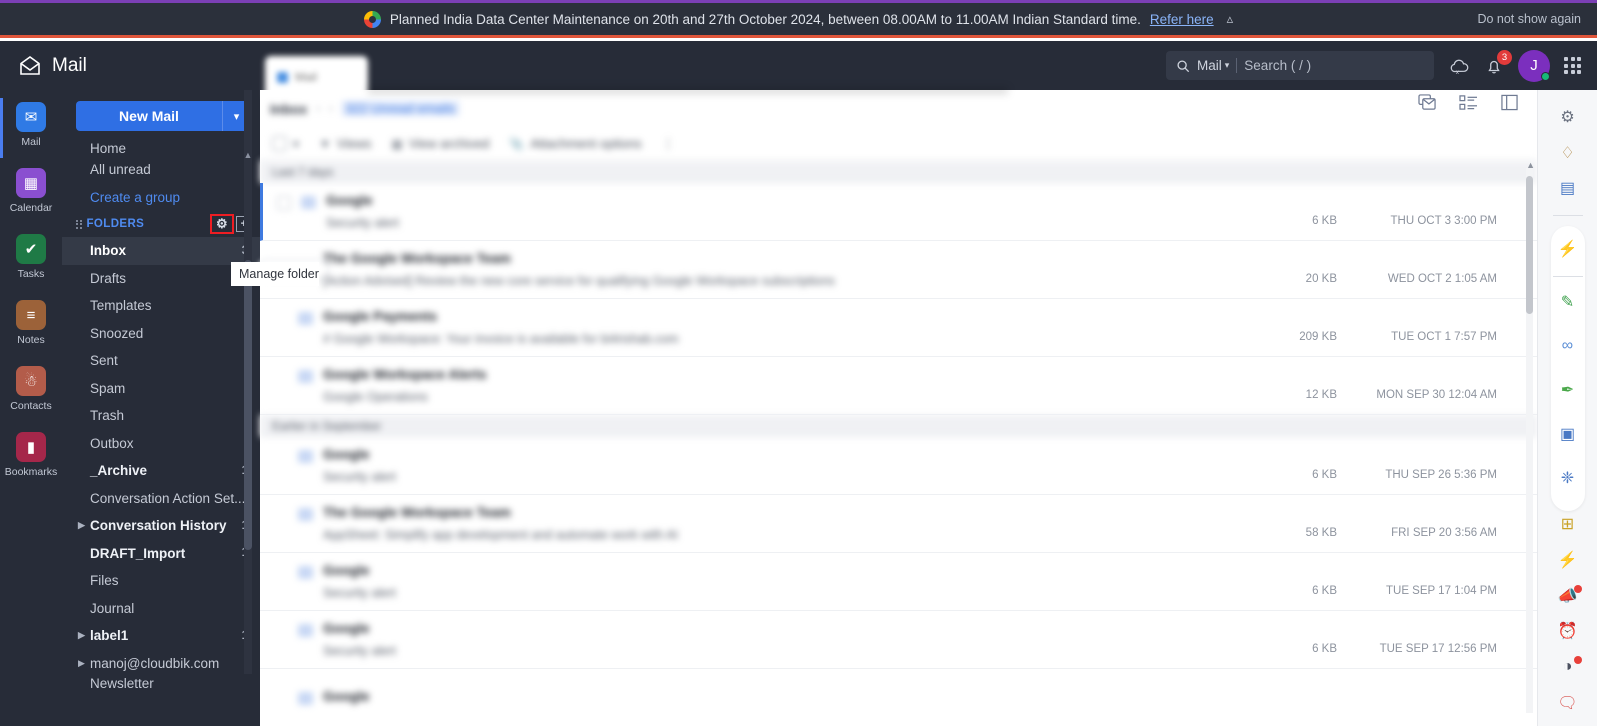 The width and height of the screenshot is (1597, 726). I want to click on gear-settings-icon: ⚙, so click(1568, 117).